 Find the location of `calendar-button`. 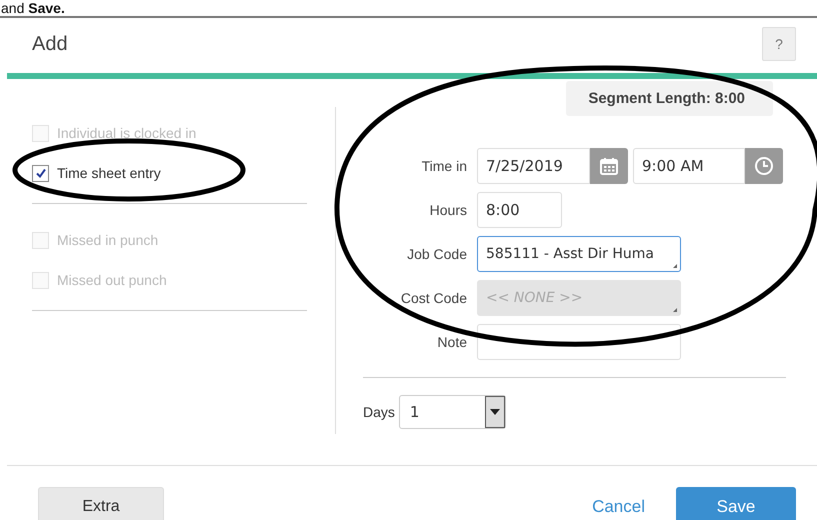

calendar-button is located at coordinates (609, 166).